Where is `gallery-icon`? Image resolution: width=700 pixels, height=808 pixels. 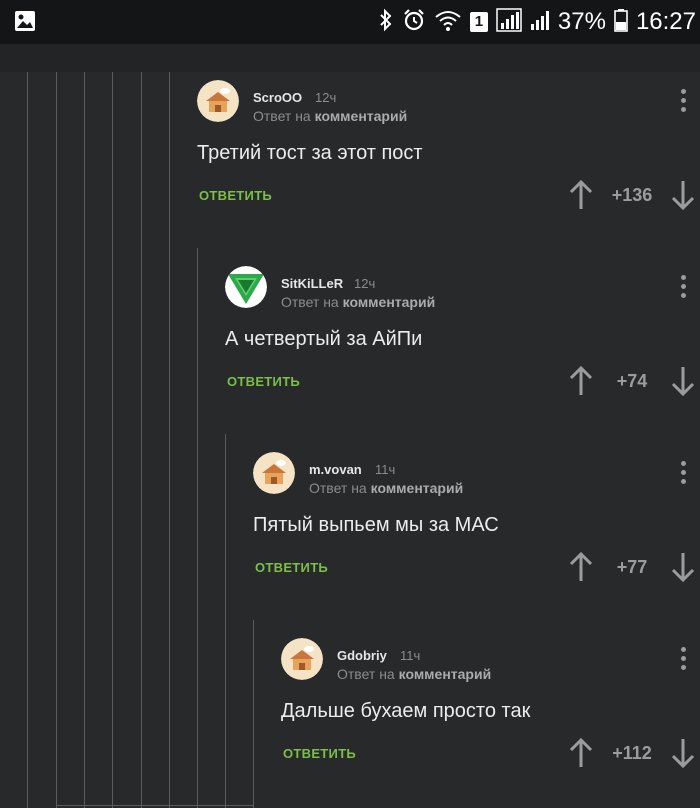 gallery-icon is located at coordinates (25, 23).